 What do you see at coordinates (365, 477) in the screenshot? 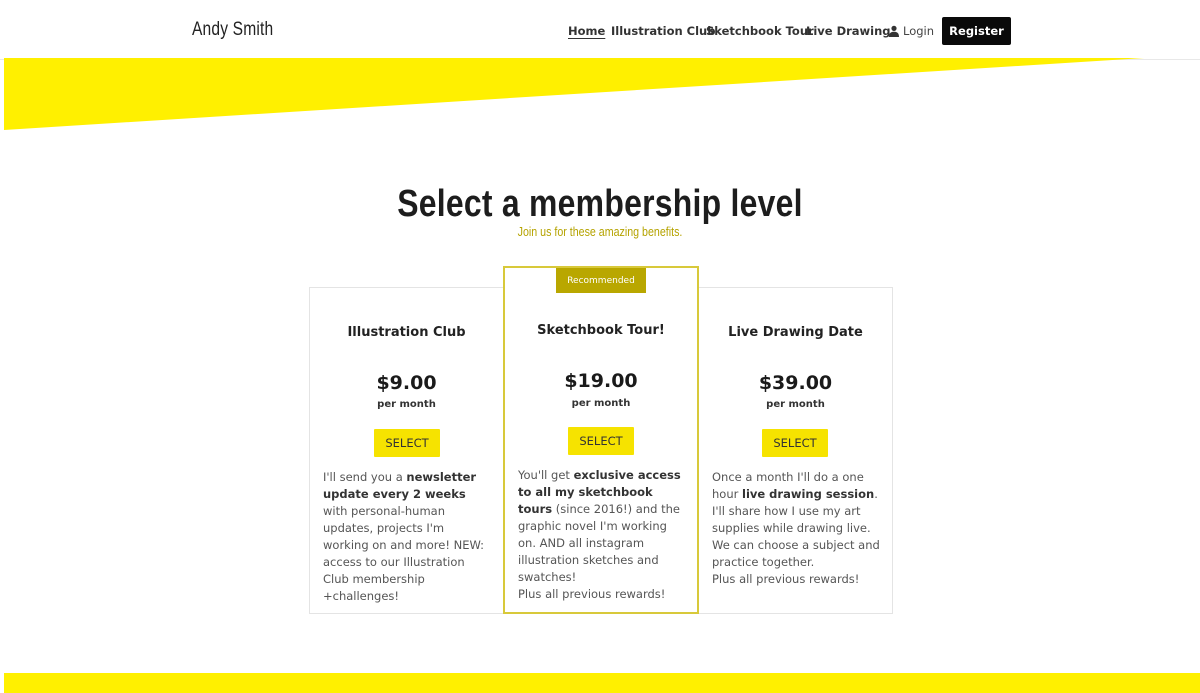
I see `desc-text: I'll send you a` at bounding box center [365, 477].